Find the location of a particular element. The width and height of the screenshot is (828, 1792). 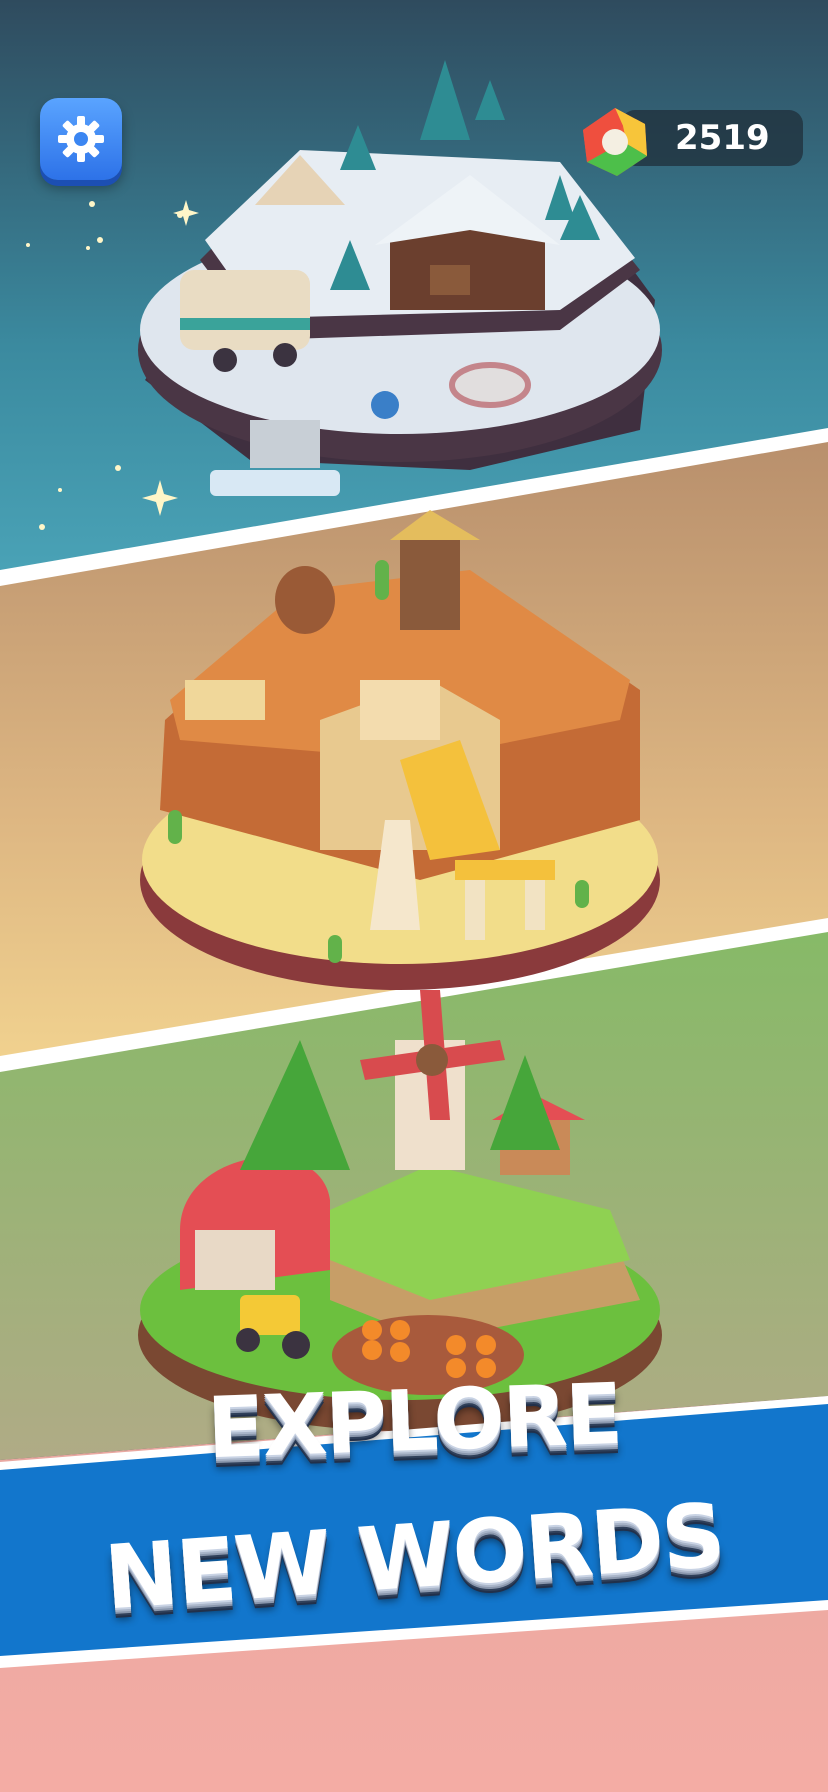

settings-button is located at coordinates (81, 139).